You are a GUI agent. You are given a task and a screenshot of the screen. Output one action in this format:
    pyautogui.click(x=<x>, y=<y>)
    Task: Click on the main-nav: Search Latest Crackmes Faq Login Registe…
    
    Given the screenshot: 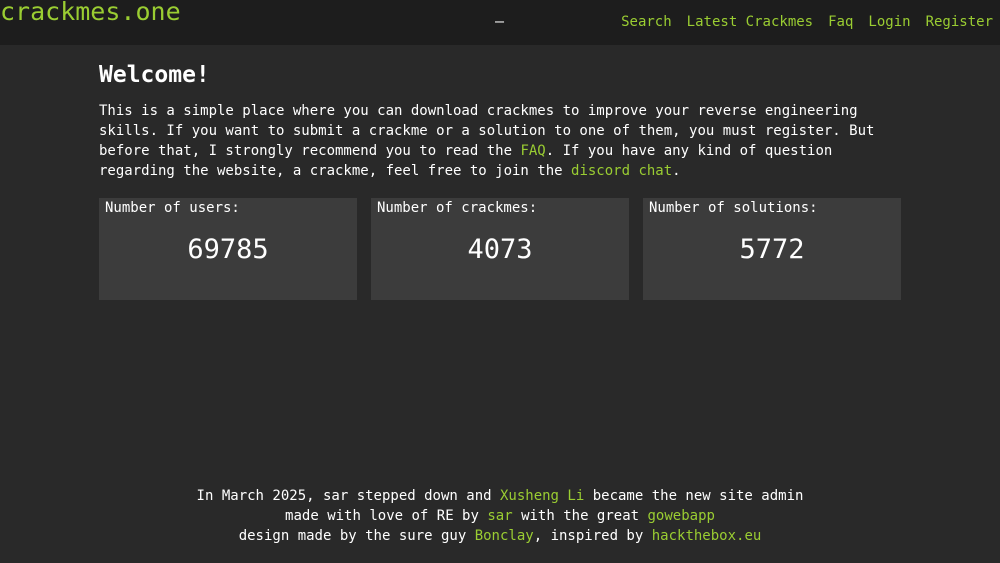 What is the action you would take?
    pyautogui.click(x=807, y=22)
    